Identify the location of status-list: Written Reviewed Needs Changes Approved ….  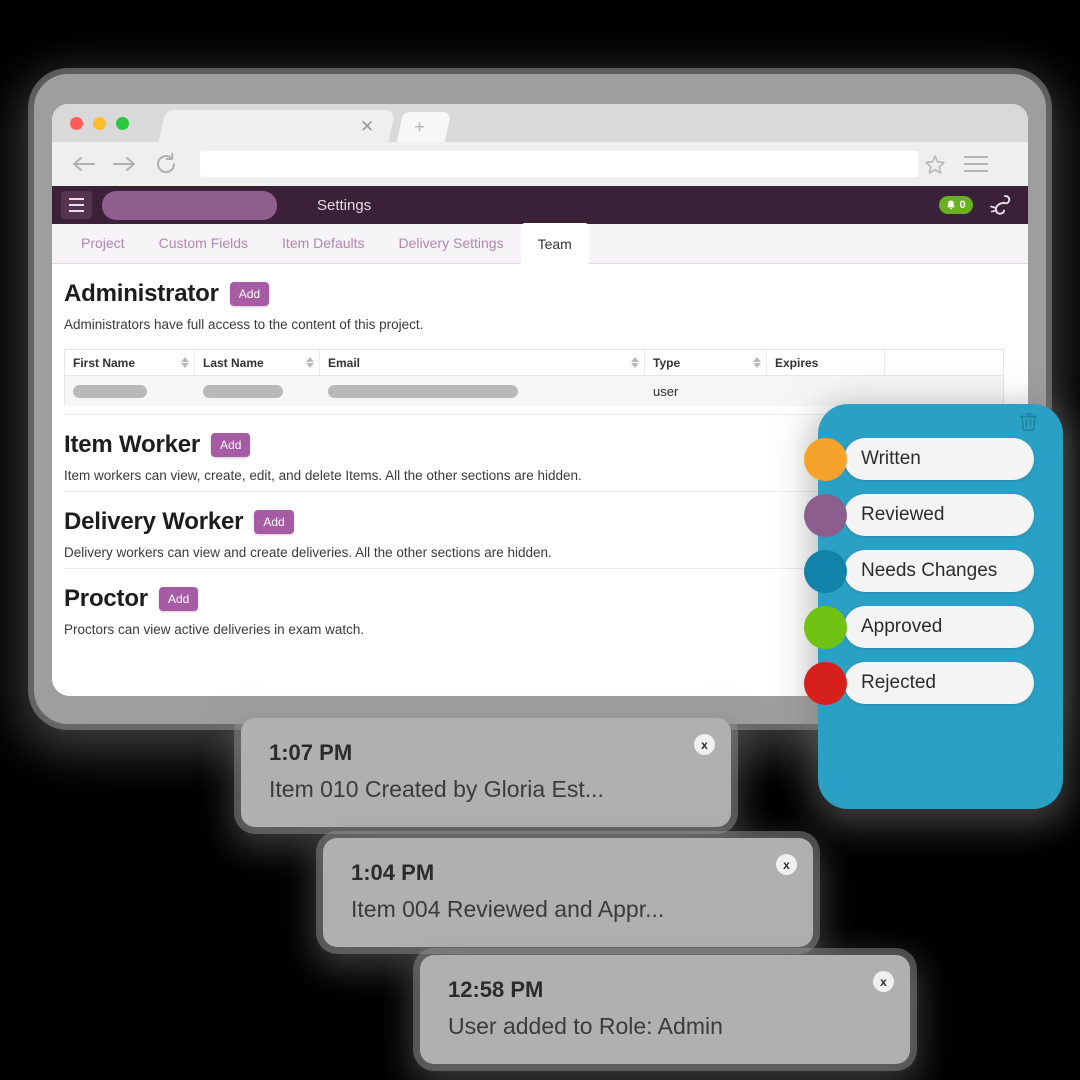
(919, 571).